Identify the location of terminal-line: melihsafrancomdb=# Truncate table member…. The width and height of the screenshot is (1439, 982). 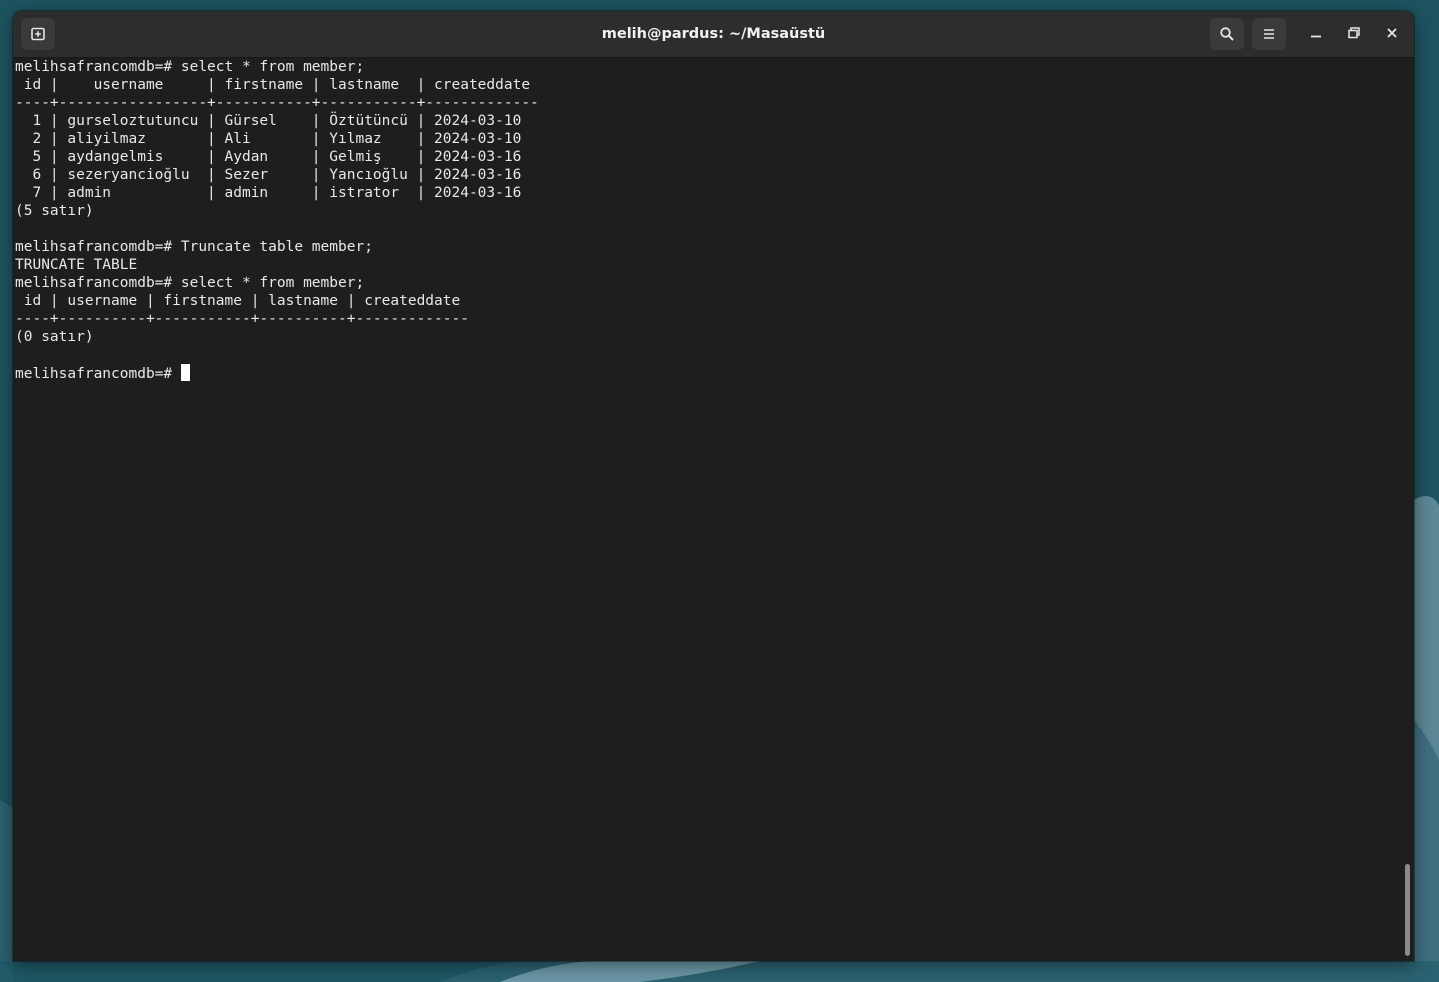
(194, 247).